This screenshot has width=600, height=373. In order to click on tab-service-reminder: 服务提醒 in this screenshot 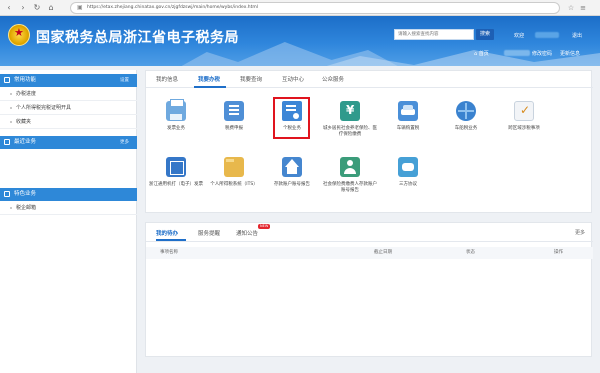, I will do `click(209, 233)`.